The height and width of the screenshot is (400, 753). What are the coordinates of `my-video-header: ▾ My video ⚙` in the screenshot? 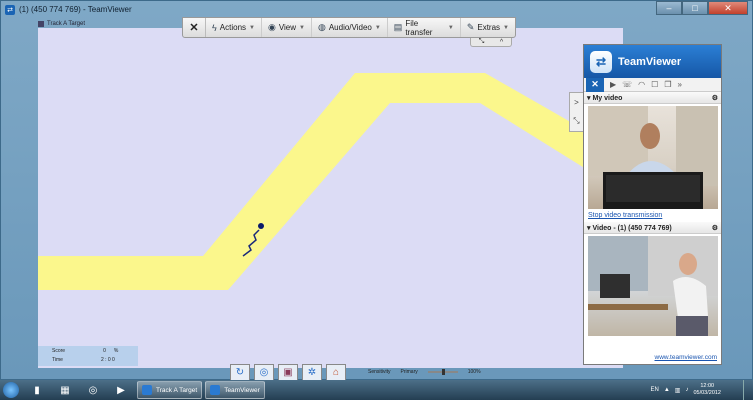 It's located at (652, 98).